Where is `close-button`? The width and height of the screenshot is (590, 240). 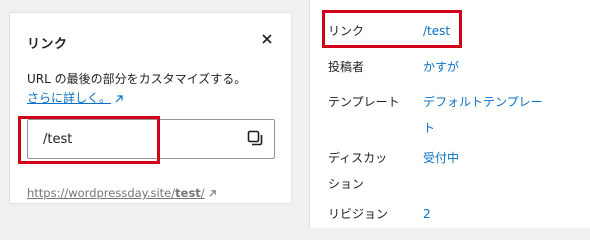 close-button is located at coordinates (267, 39).